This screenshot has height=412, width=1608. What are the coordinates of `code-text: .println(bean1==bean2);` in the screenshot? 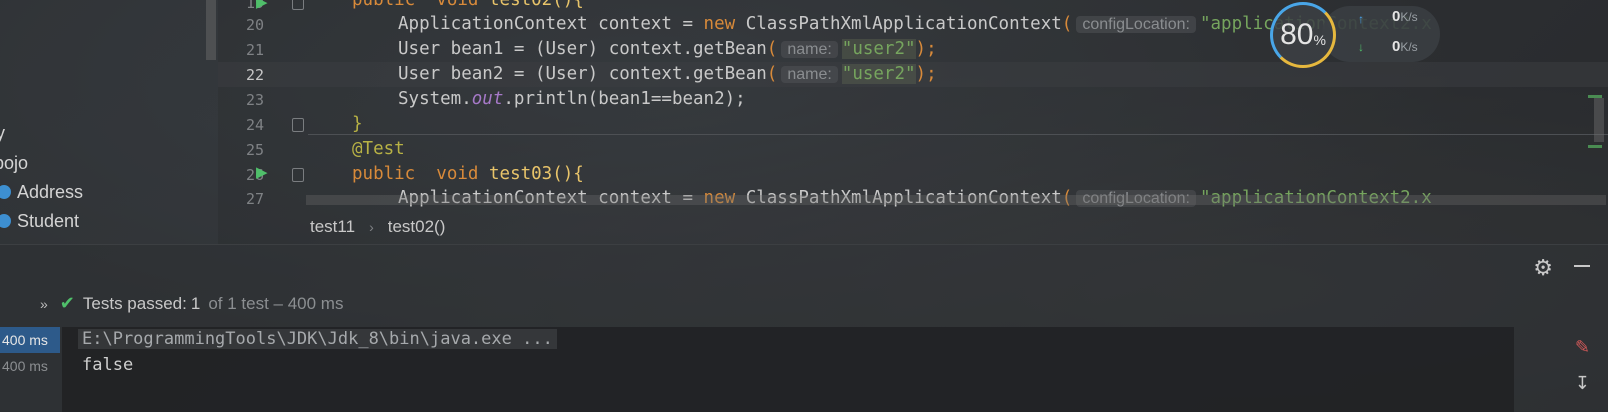 It's located at (624, 99).